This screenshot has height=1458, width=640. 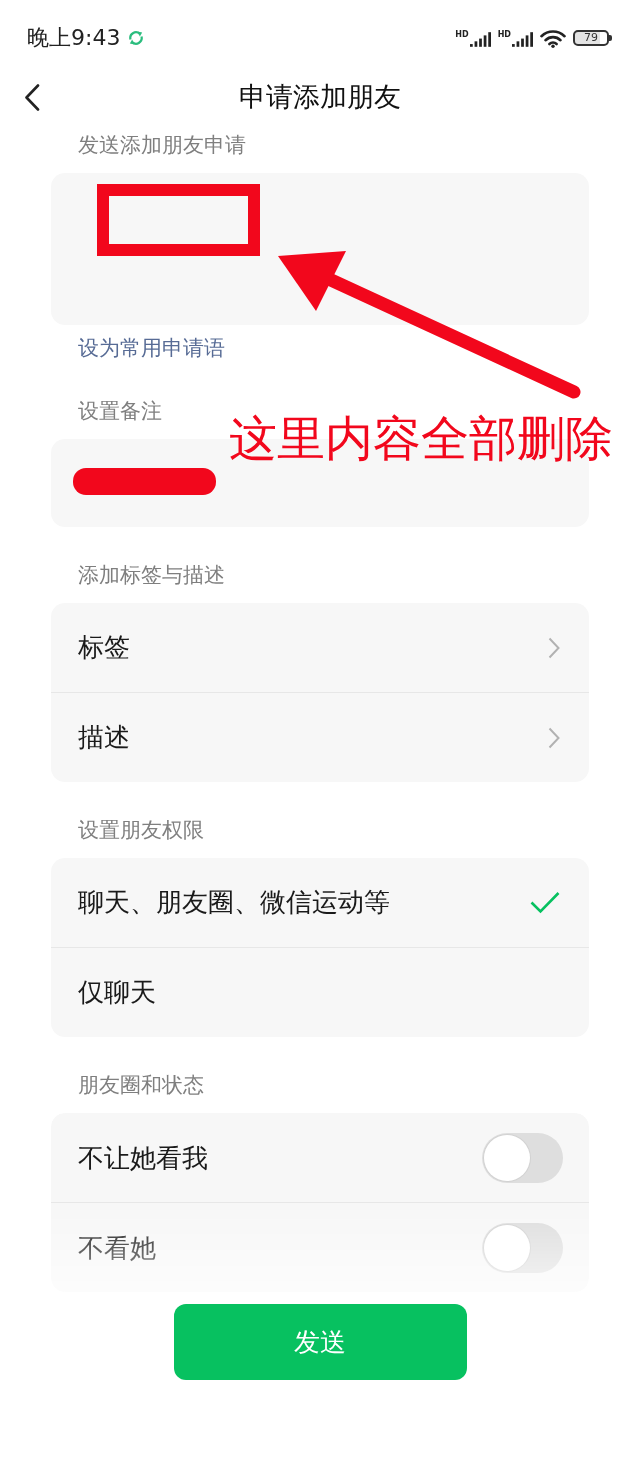 What do you see at coordinates (74, 38) in the screenshot?
I see `status-time: 晚上9:43` at bounding box center [74, 38].